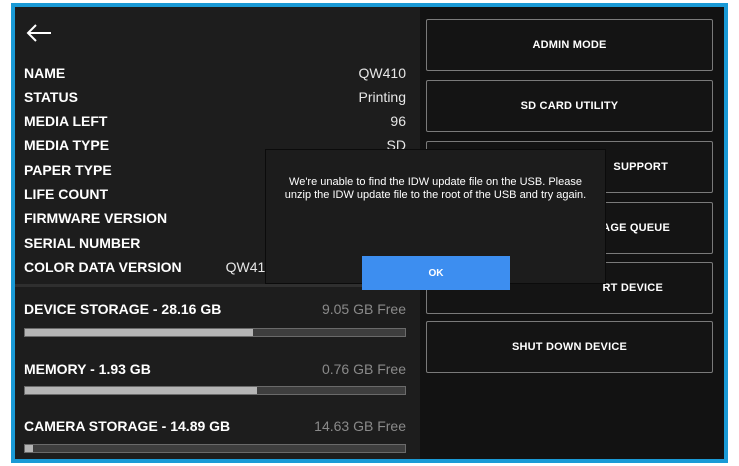  What do you see at coordinates (436, 273) in the screenshot?
I see `ok-button: OK` at bounding box center [436, 273].